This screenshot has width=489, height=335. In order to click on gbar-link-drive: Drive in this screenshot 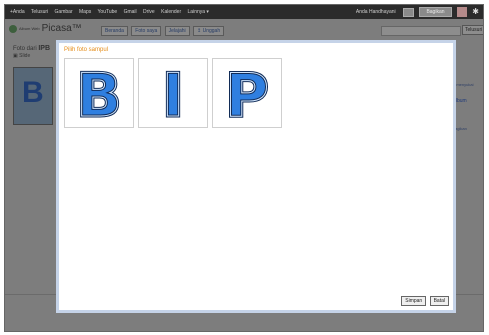, I will do `click(149, 12)`.